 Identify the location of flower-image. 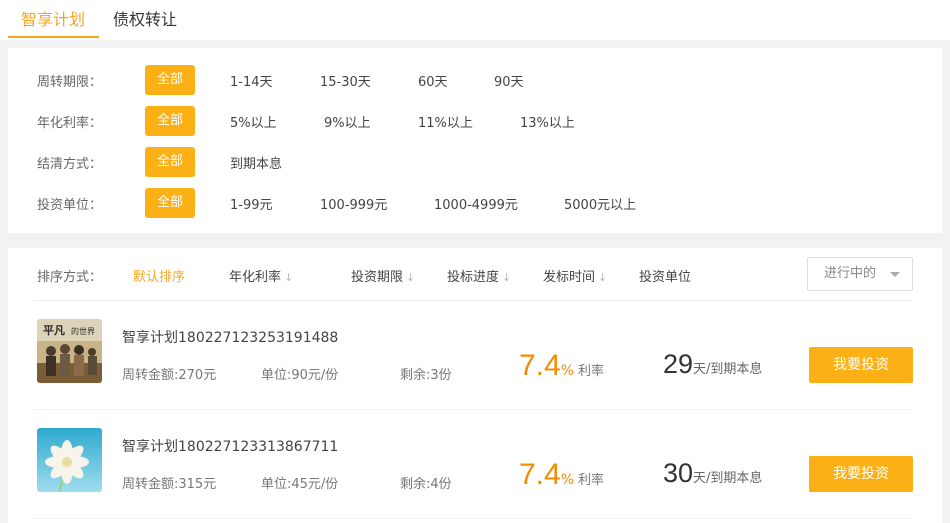
(69, 460).